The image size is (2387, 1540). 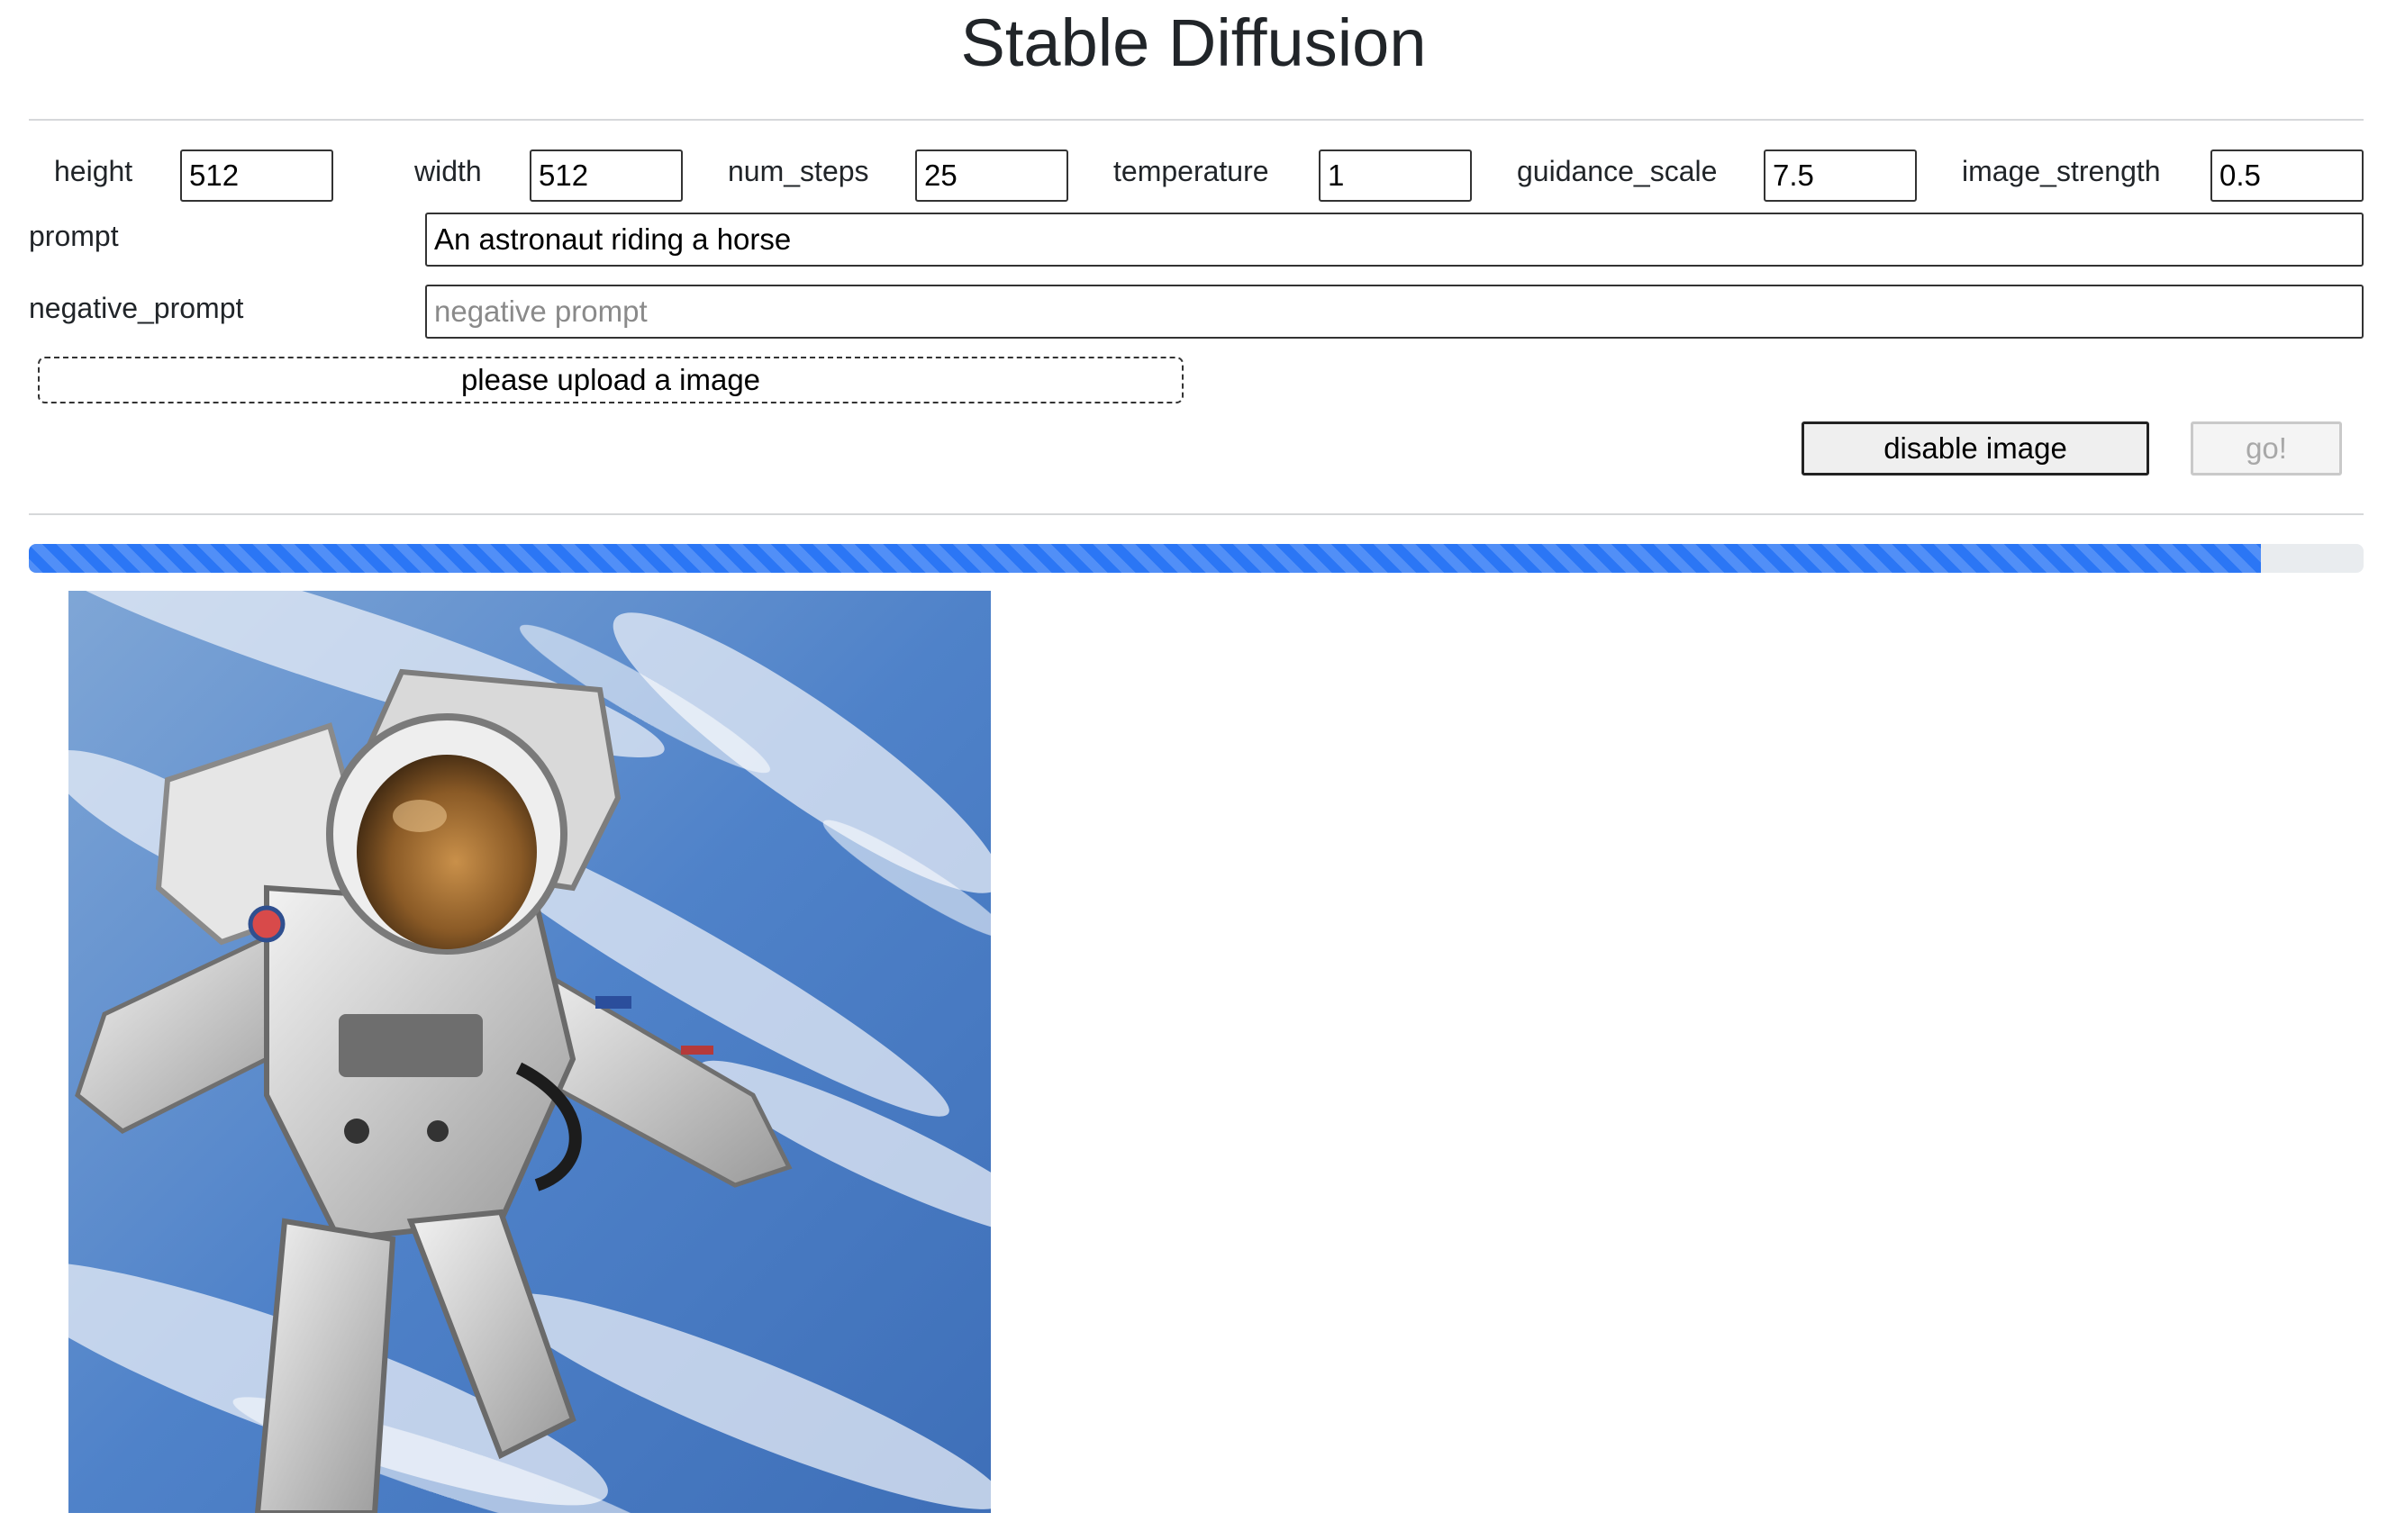 I want to click on negative-prompt-label: negative_prompt, so click(x=136, y=308).